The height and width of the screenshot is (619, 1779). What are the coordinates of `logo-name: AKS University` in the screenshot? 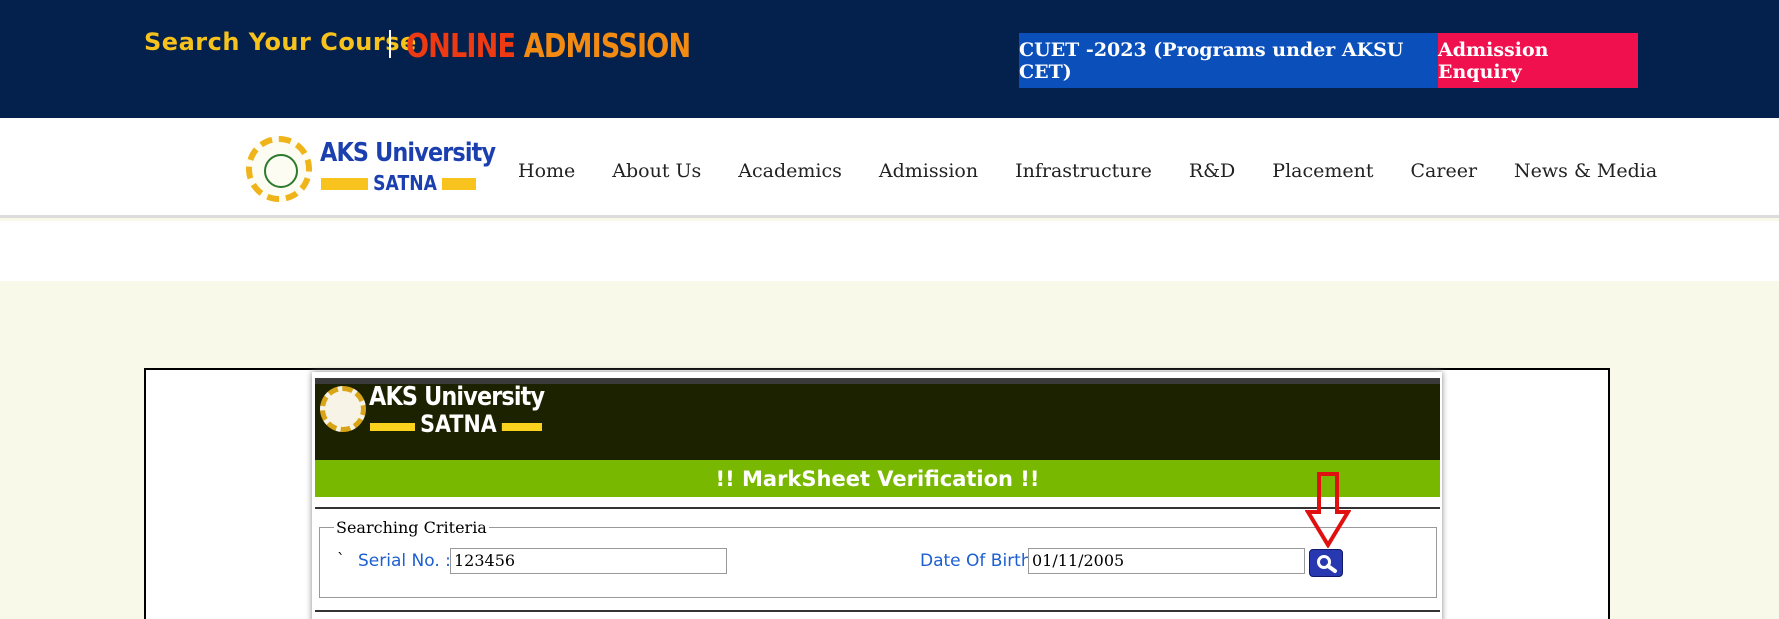 It's located at (408, 153).